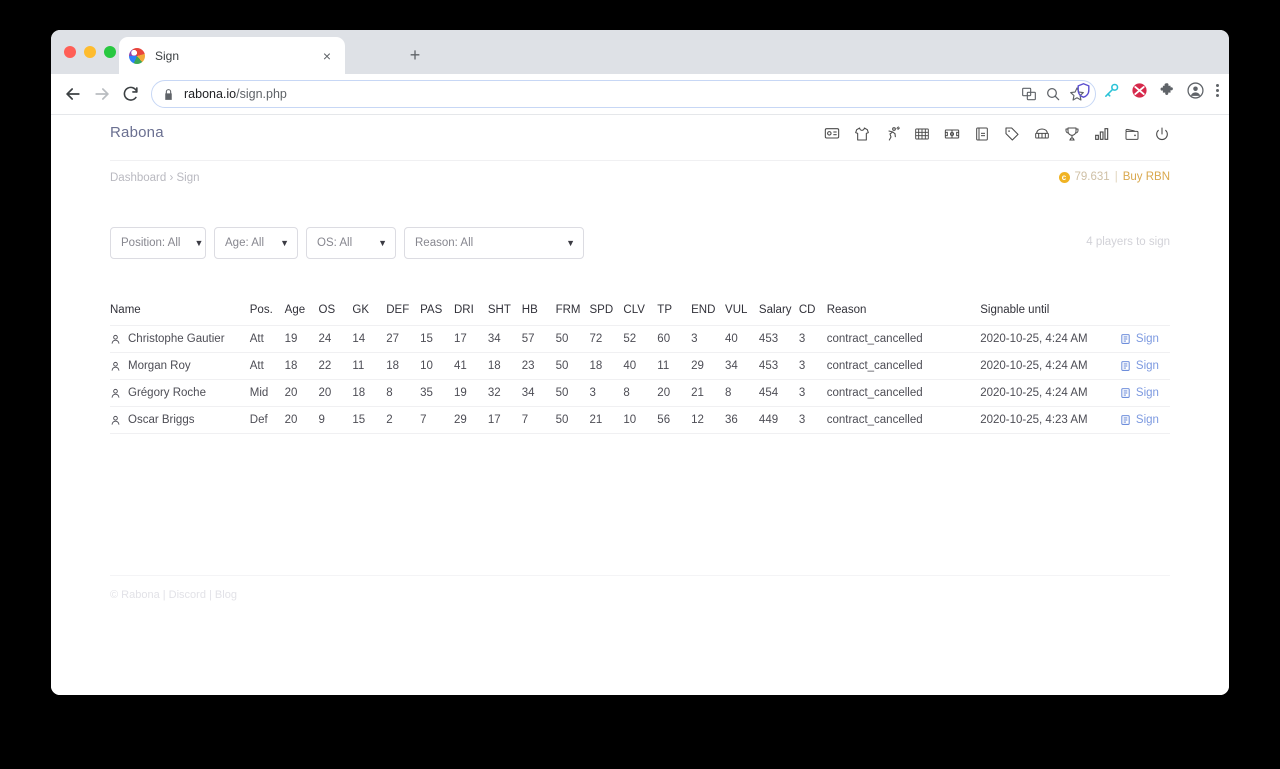 The height and width of the screenshot is (769, 1280). Describe the element at coordinates (471, 339) in the screenshot. I see `cell-dri: 17` at that location.